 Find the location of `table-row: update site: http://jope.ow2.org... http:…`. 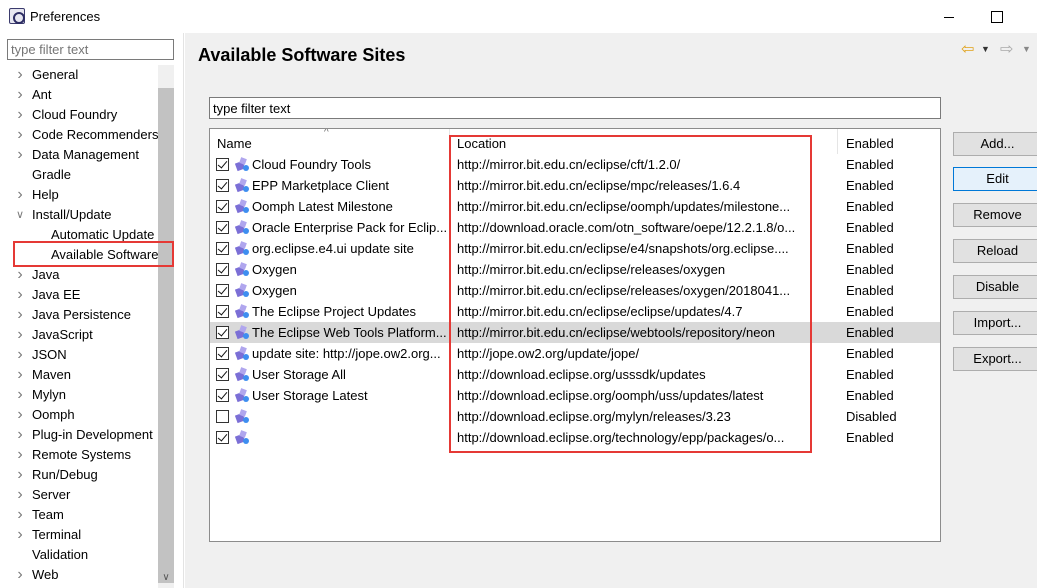

table-row: update site: http://jope.ow2.org... http:… is located at coordinates (575, 353).